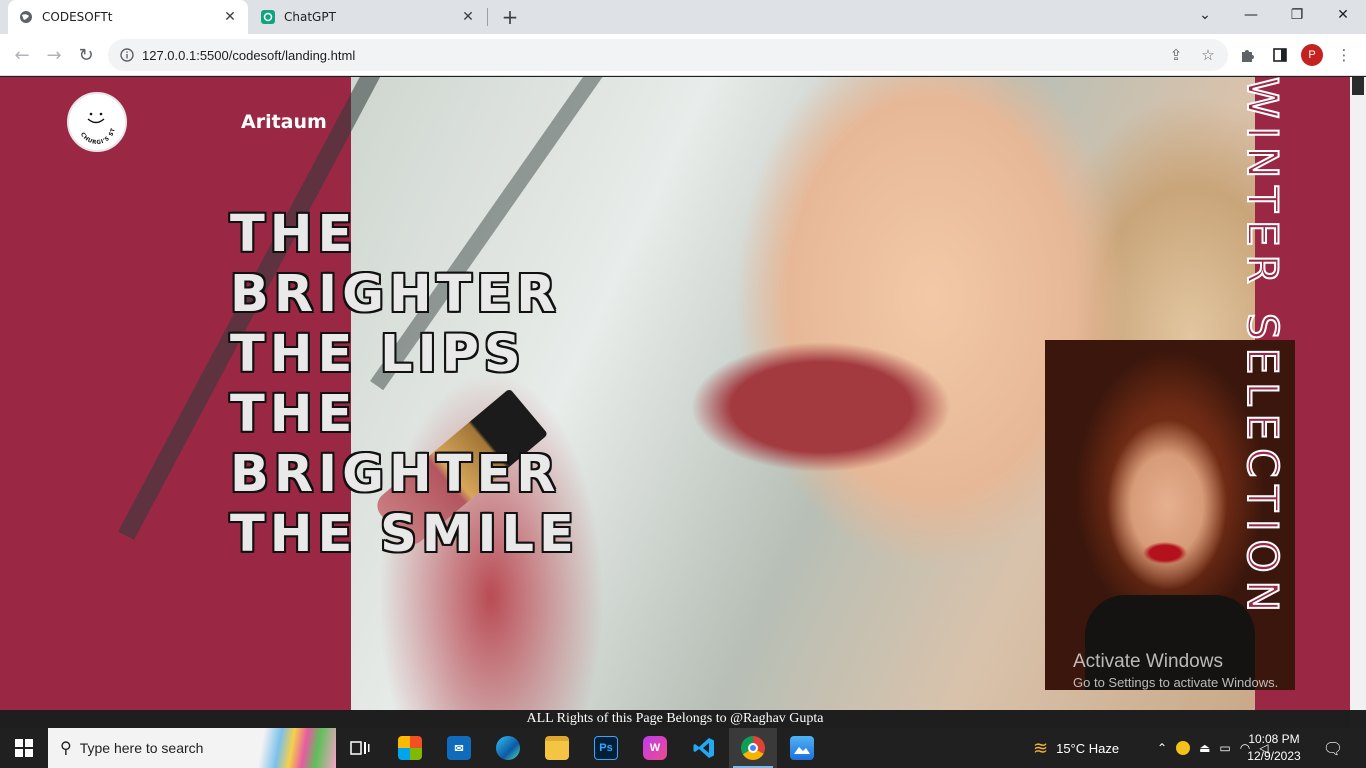  What do you see at coordinates (24, 748) in the screenshot?
I see `windows-start-icon` at bounding box center [24, 748].